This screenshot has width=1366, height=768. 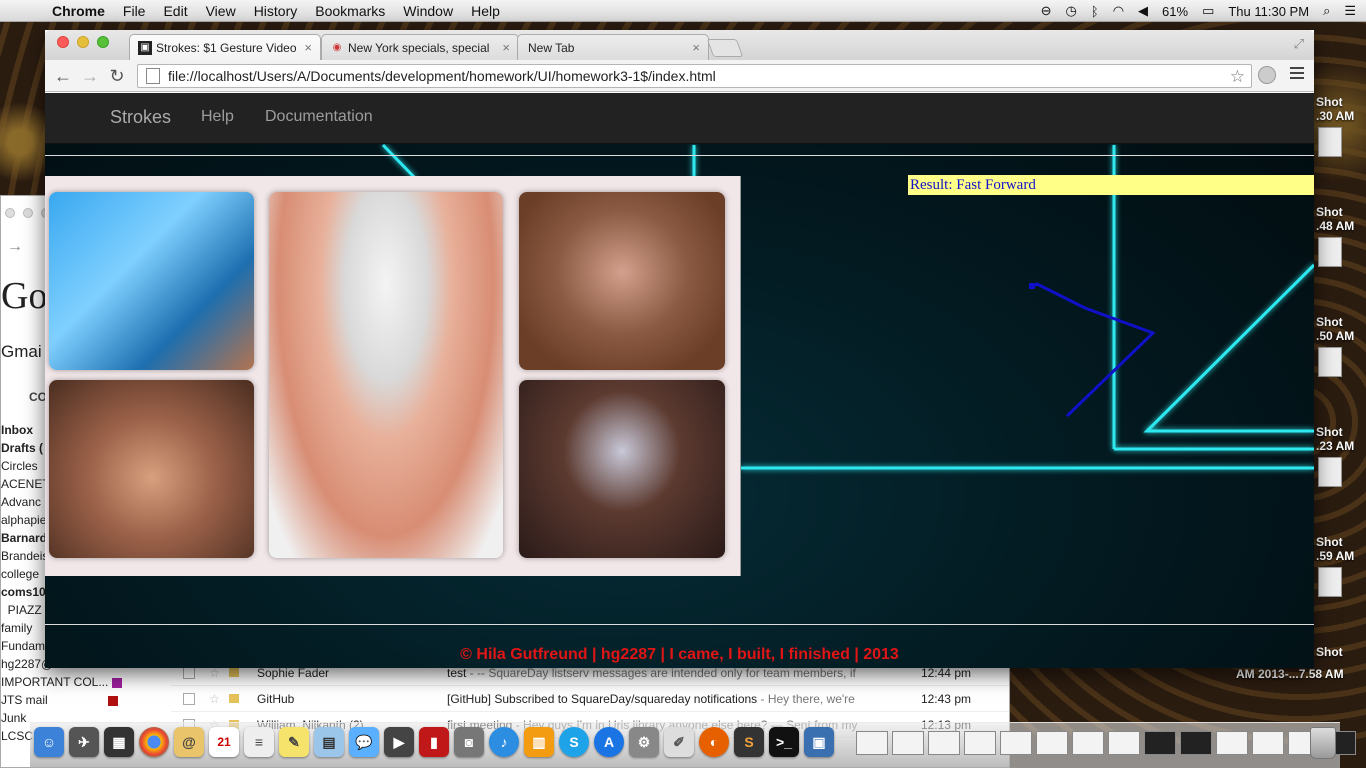 I want to click on finder-icon: ☺, so click(x=49, y=742).